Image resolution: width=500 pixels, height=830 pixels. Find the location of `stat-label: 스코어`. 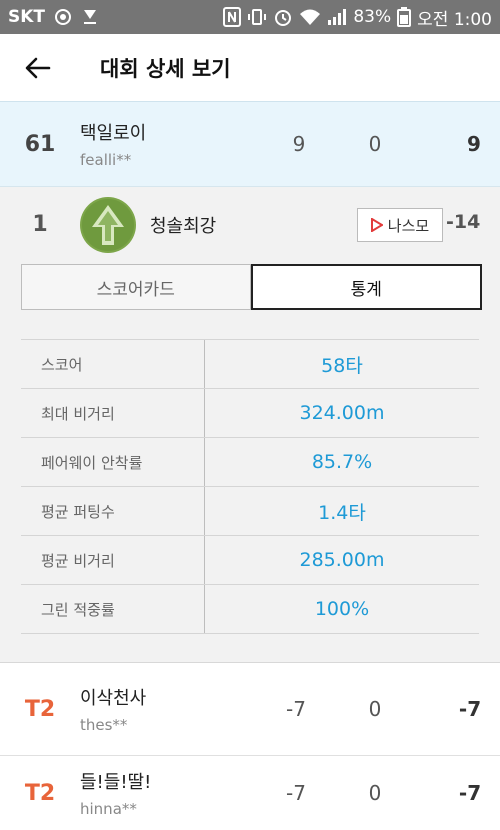

stat-label: 스코어 is located at coordinates (113, 364).